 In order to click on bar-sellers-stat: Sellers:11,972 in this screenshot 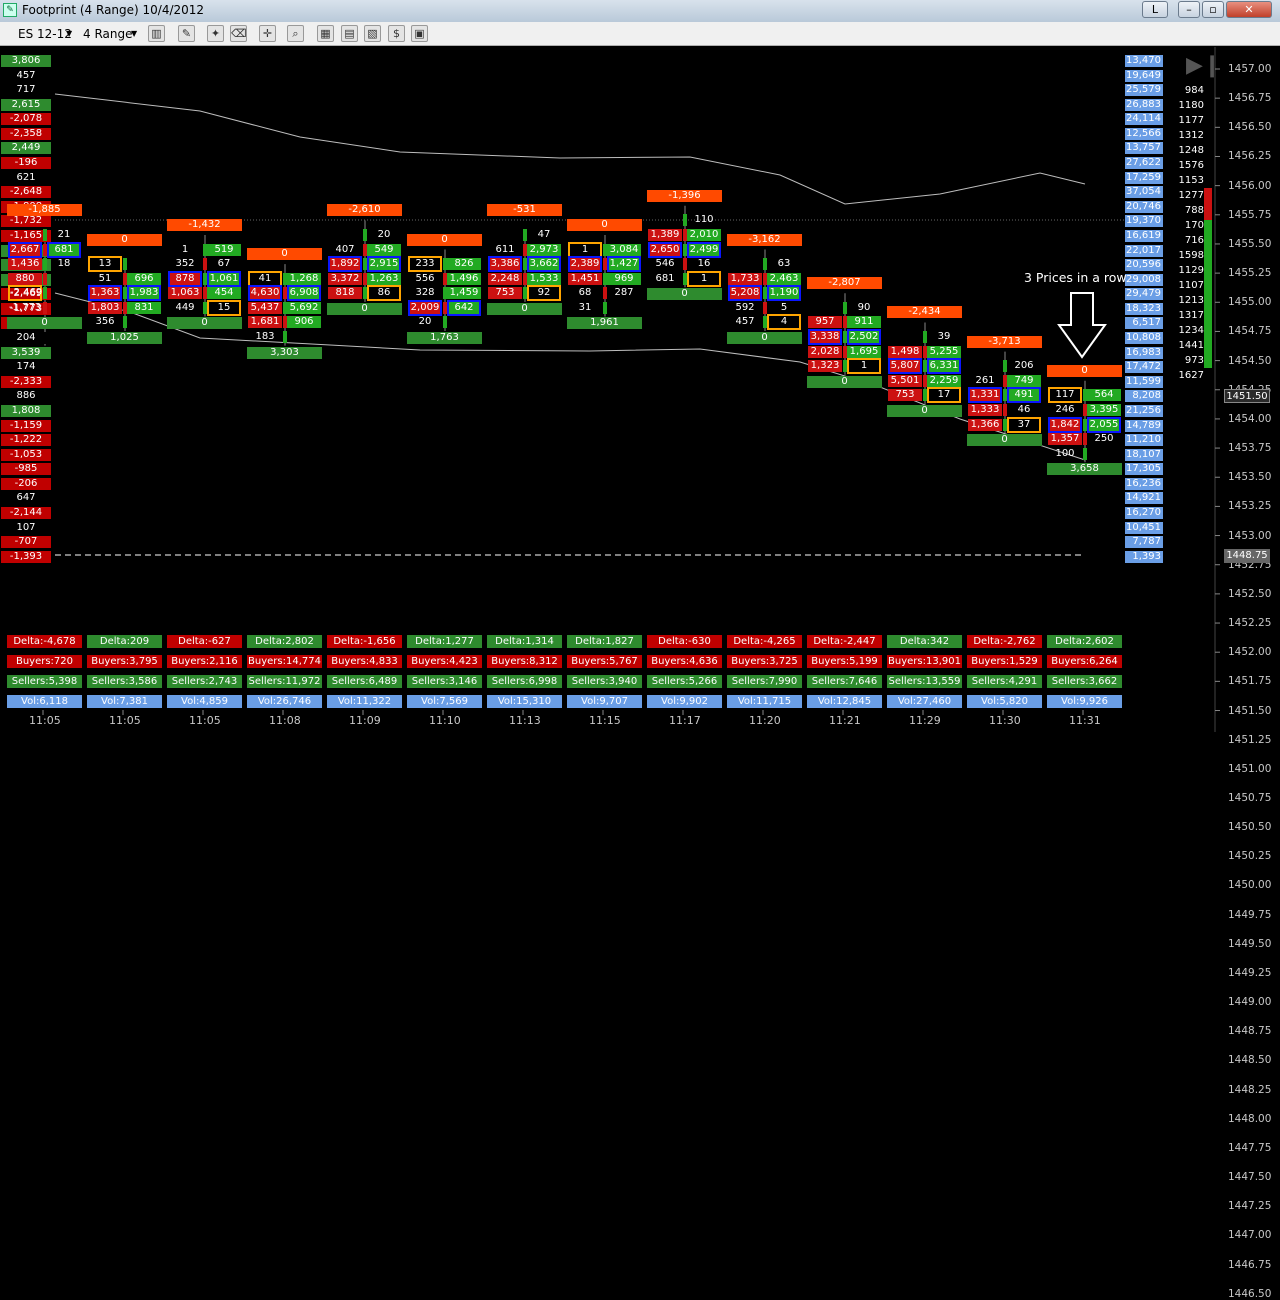, I will do `click(284, 681)`.